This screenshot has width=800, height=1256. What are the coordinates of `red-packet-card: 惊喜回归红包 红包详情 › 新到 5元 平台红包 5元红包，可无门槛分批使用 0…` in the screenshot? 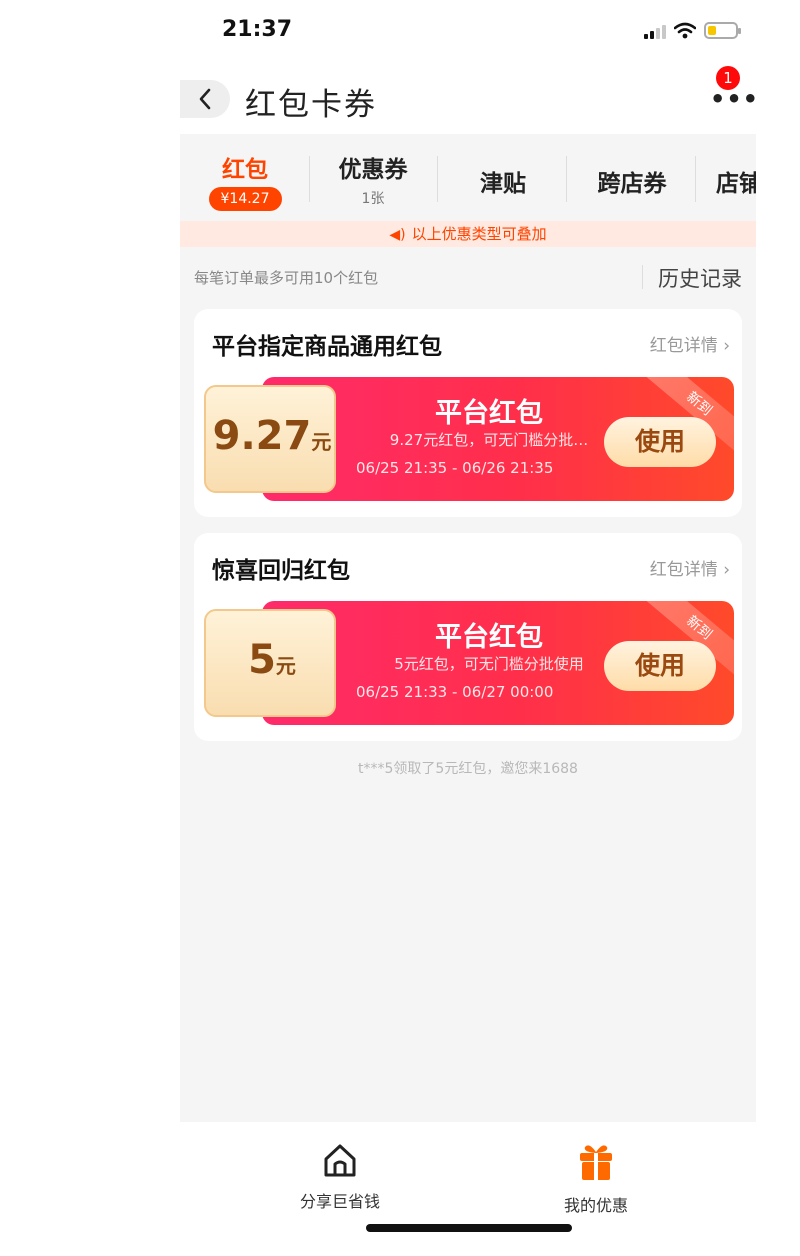 It's located at (468, 637).